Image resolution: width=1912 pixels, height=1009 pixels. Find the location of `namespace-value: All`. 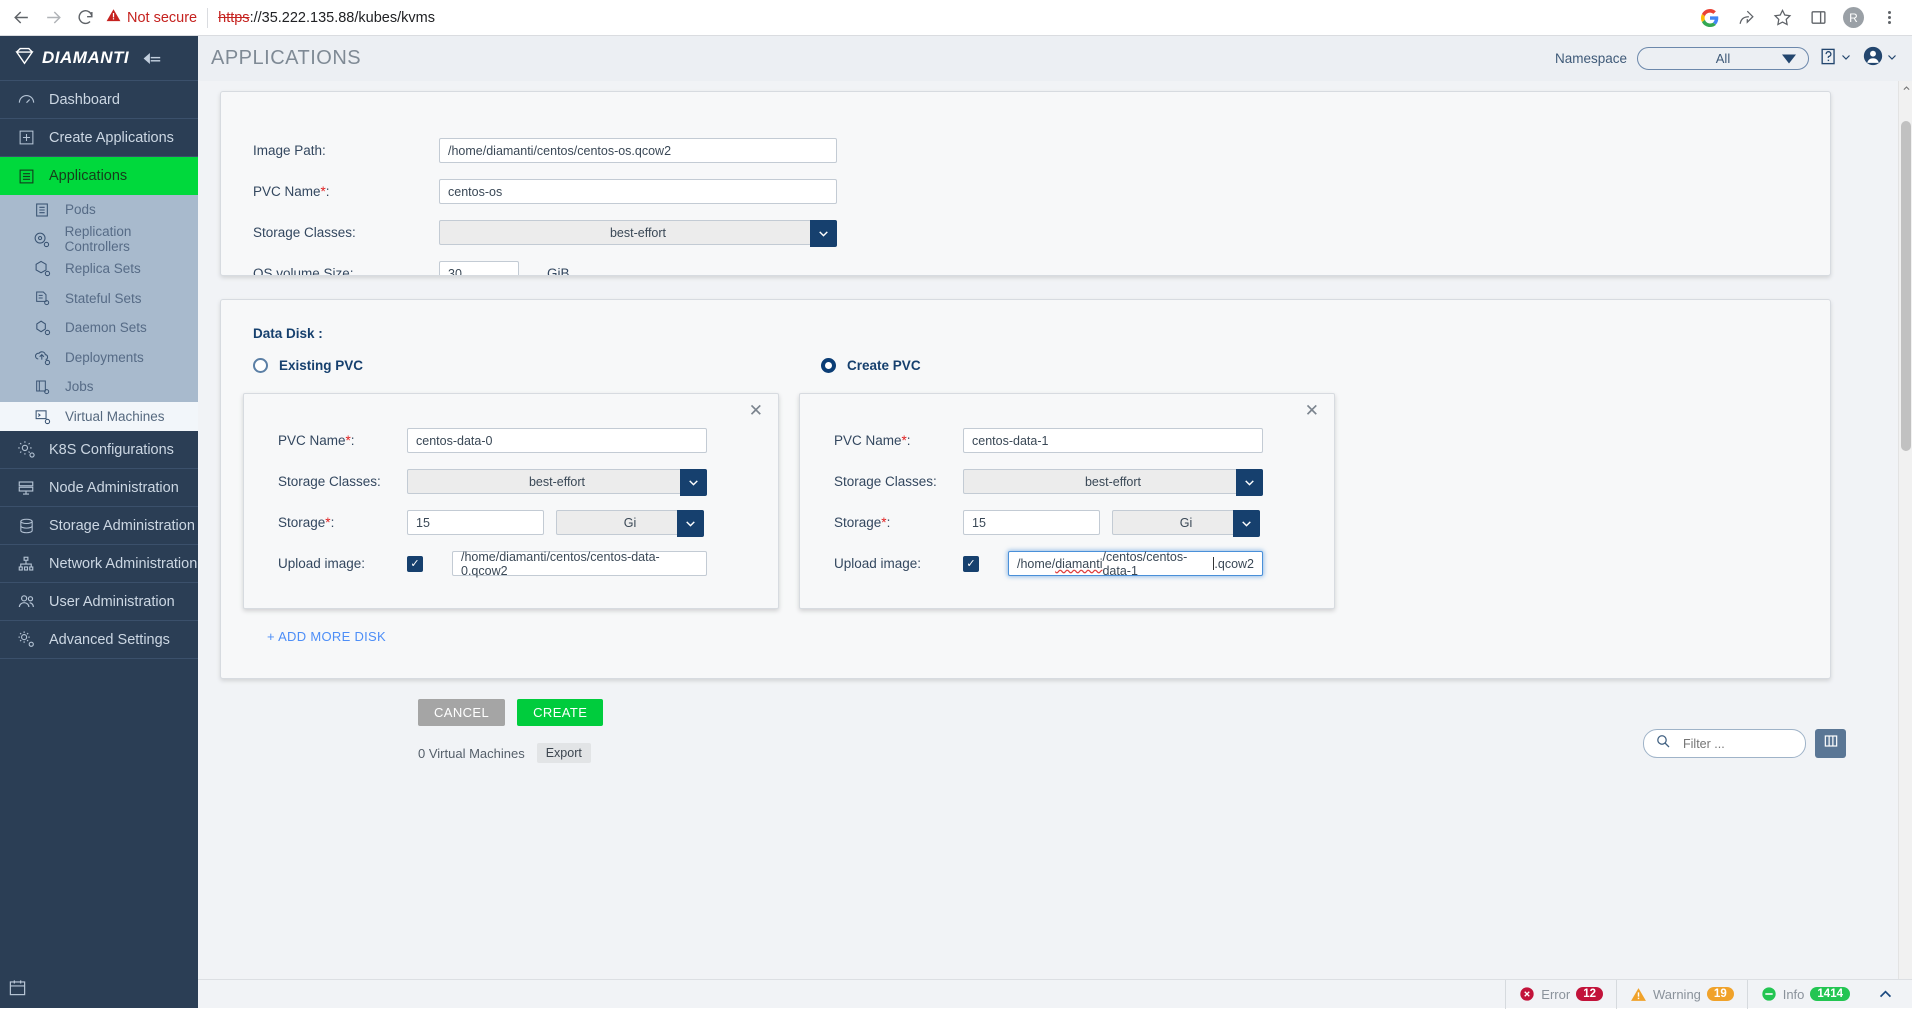

namespace-value: All is located at coordinates (1723, 58).